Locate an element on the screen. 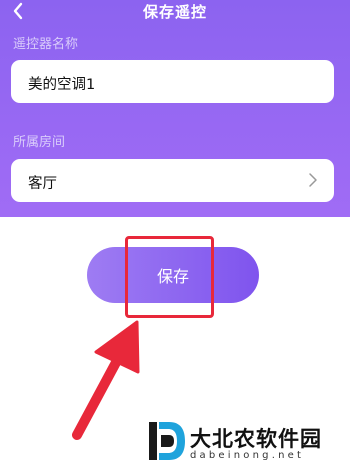 The height and width of the screenshot is (469, 350). pointer-arrow-icon is located at coordinates (106, 380).